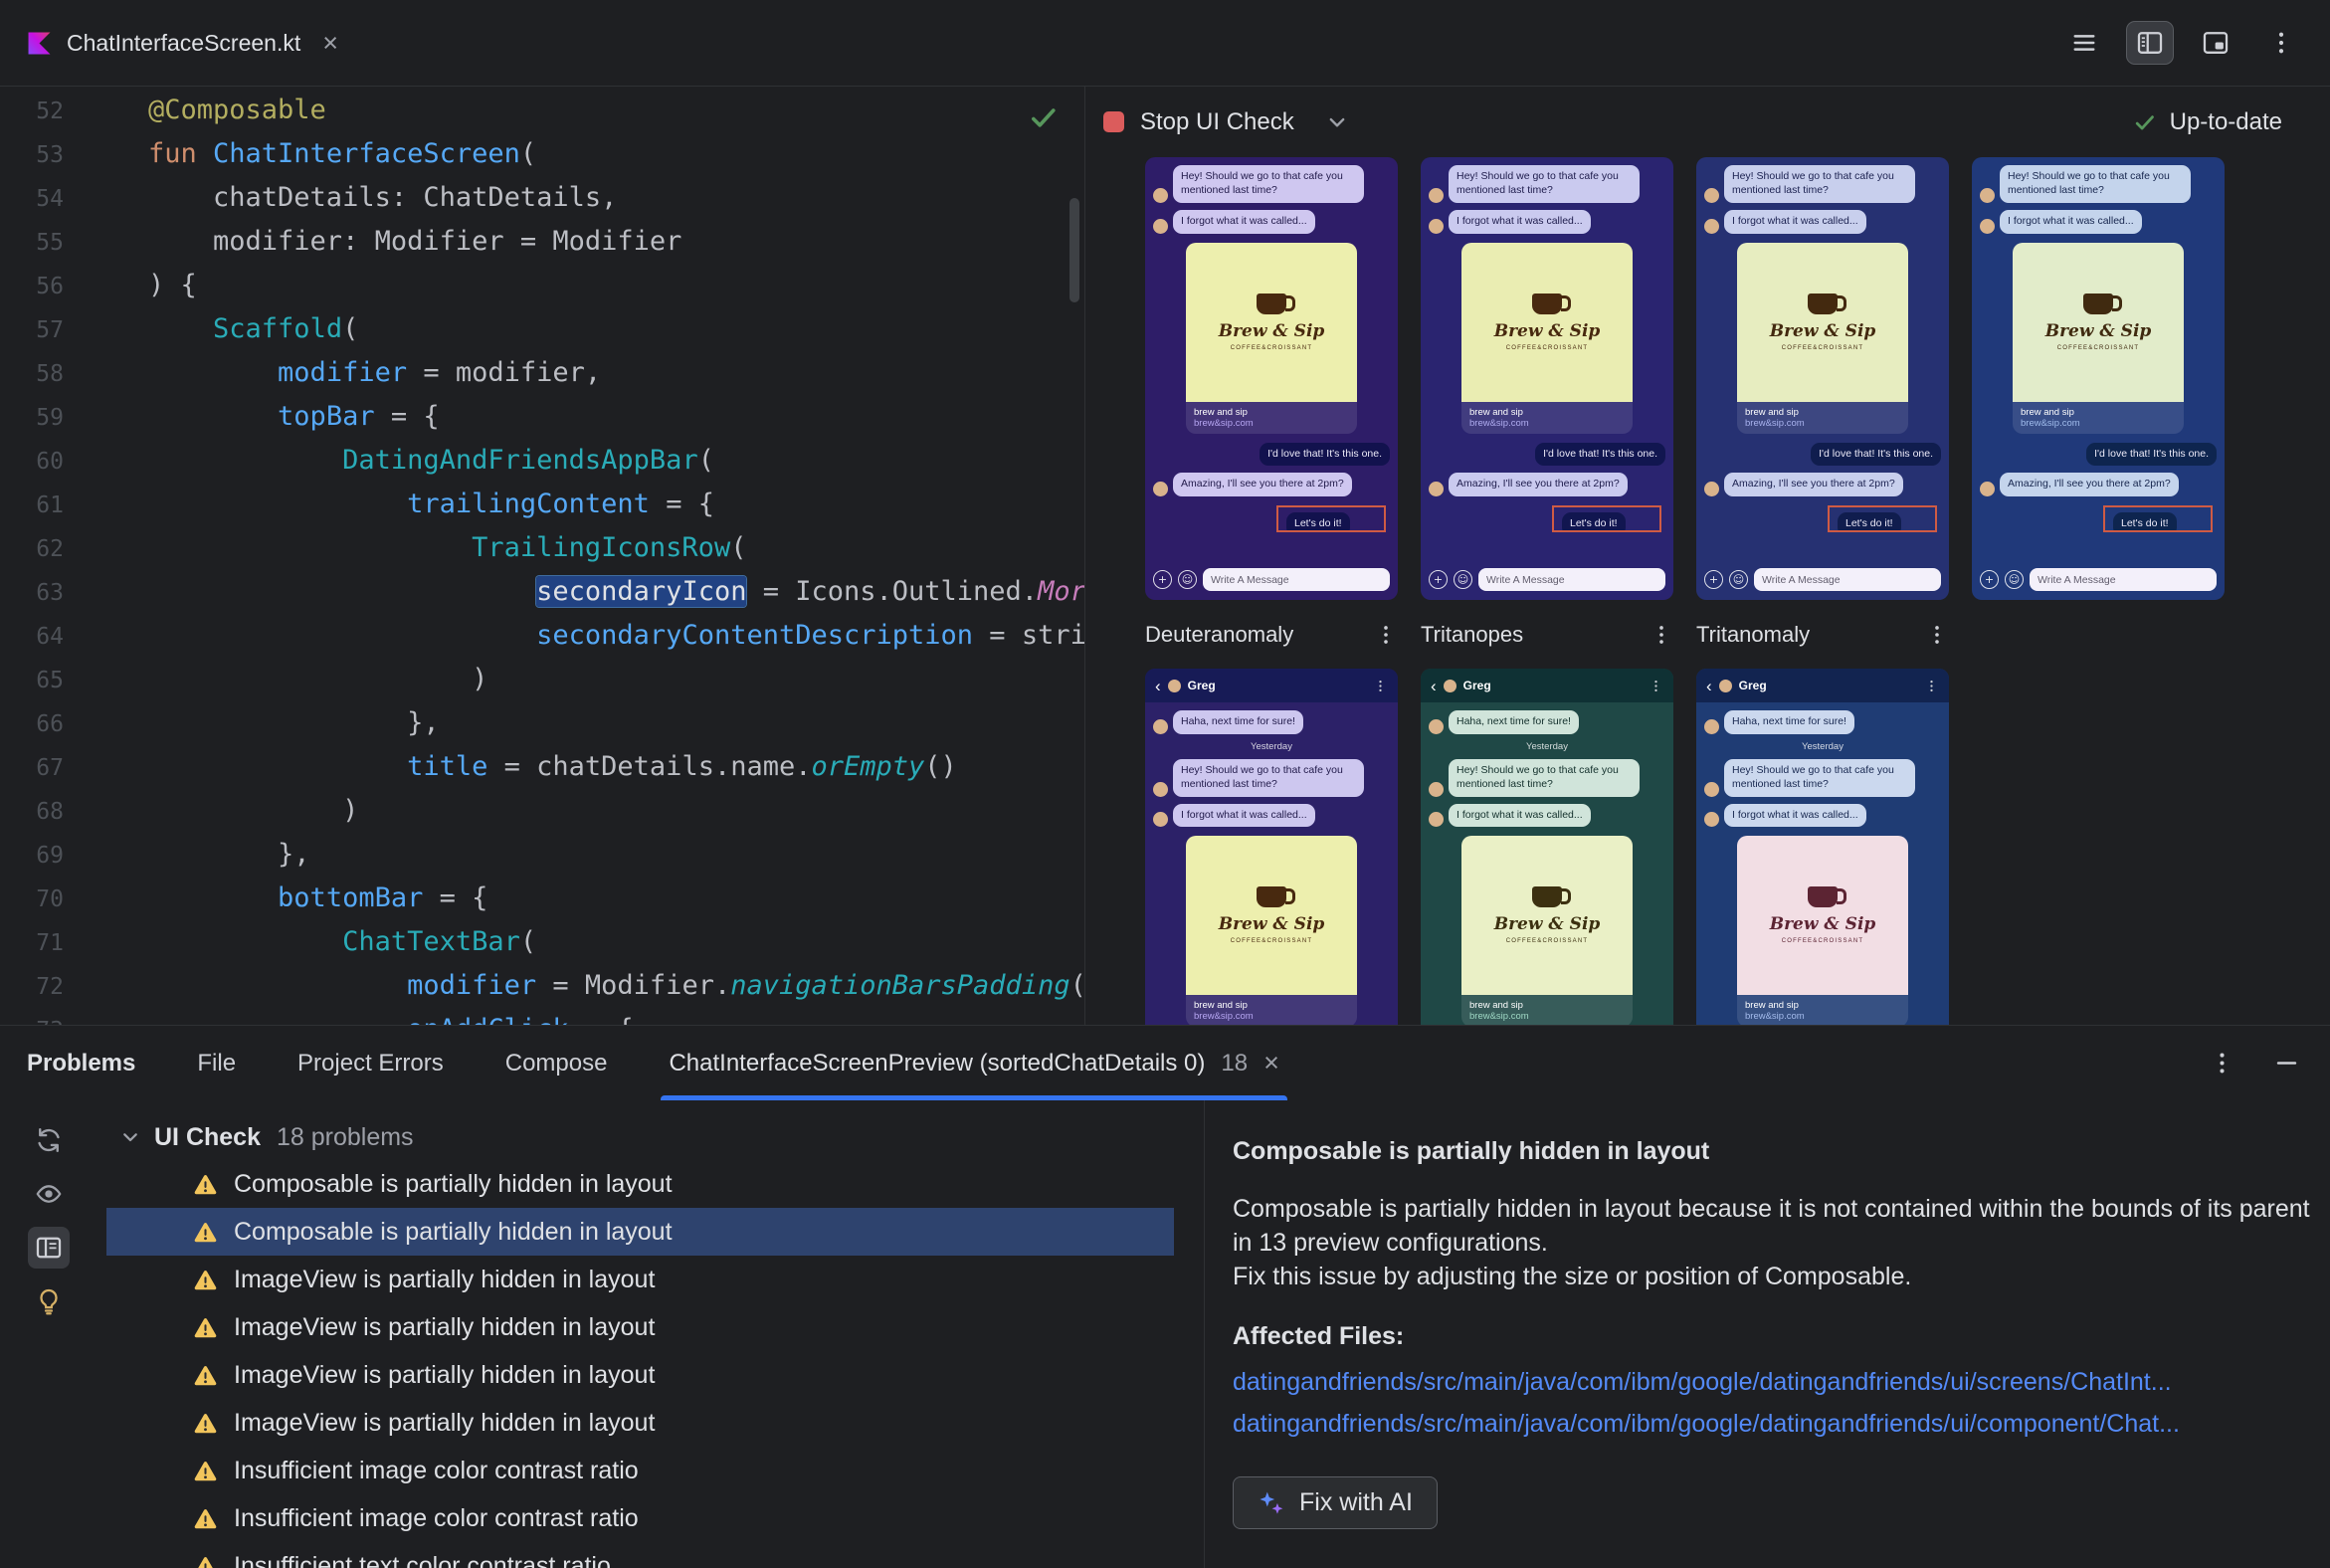 This screenshot has width=2330, height=1568. What do you see at coordinates (1044, 117) in the screenshot?
I see `inspections-ok-icon` at bounding box center [1044, 117].